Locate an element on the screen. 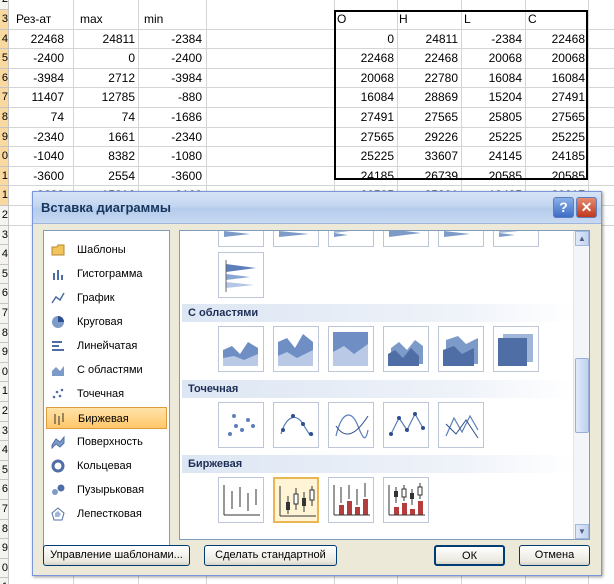  header-cell-close: C is located at coordinates (548, 19).